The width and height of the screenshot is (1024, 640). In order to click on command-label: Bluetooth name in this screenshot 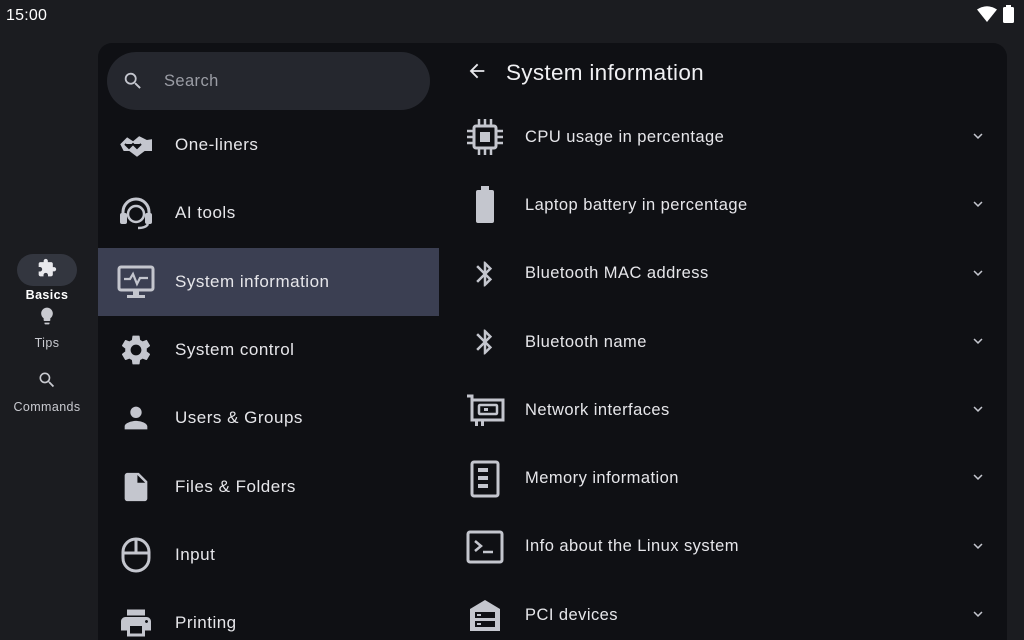, I will do `click(586, 341)`.